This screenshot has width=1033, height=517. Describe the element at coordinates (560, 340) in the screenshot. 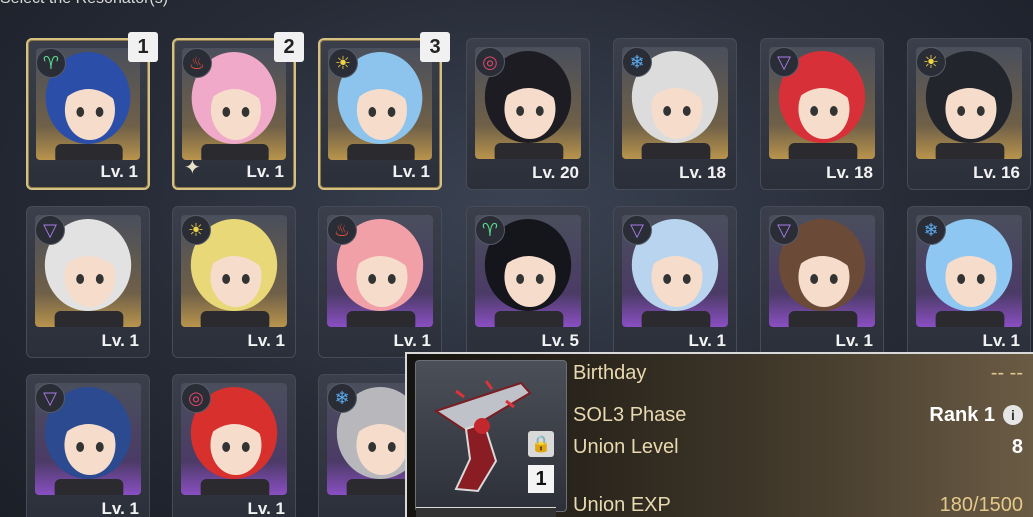

I see `level-label: Lv. 5` at that location.